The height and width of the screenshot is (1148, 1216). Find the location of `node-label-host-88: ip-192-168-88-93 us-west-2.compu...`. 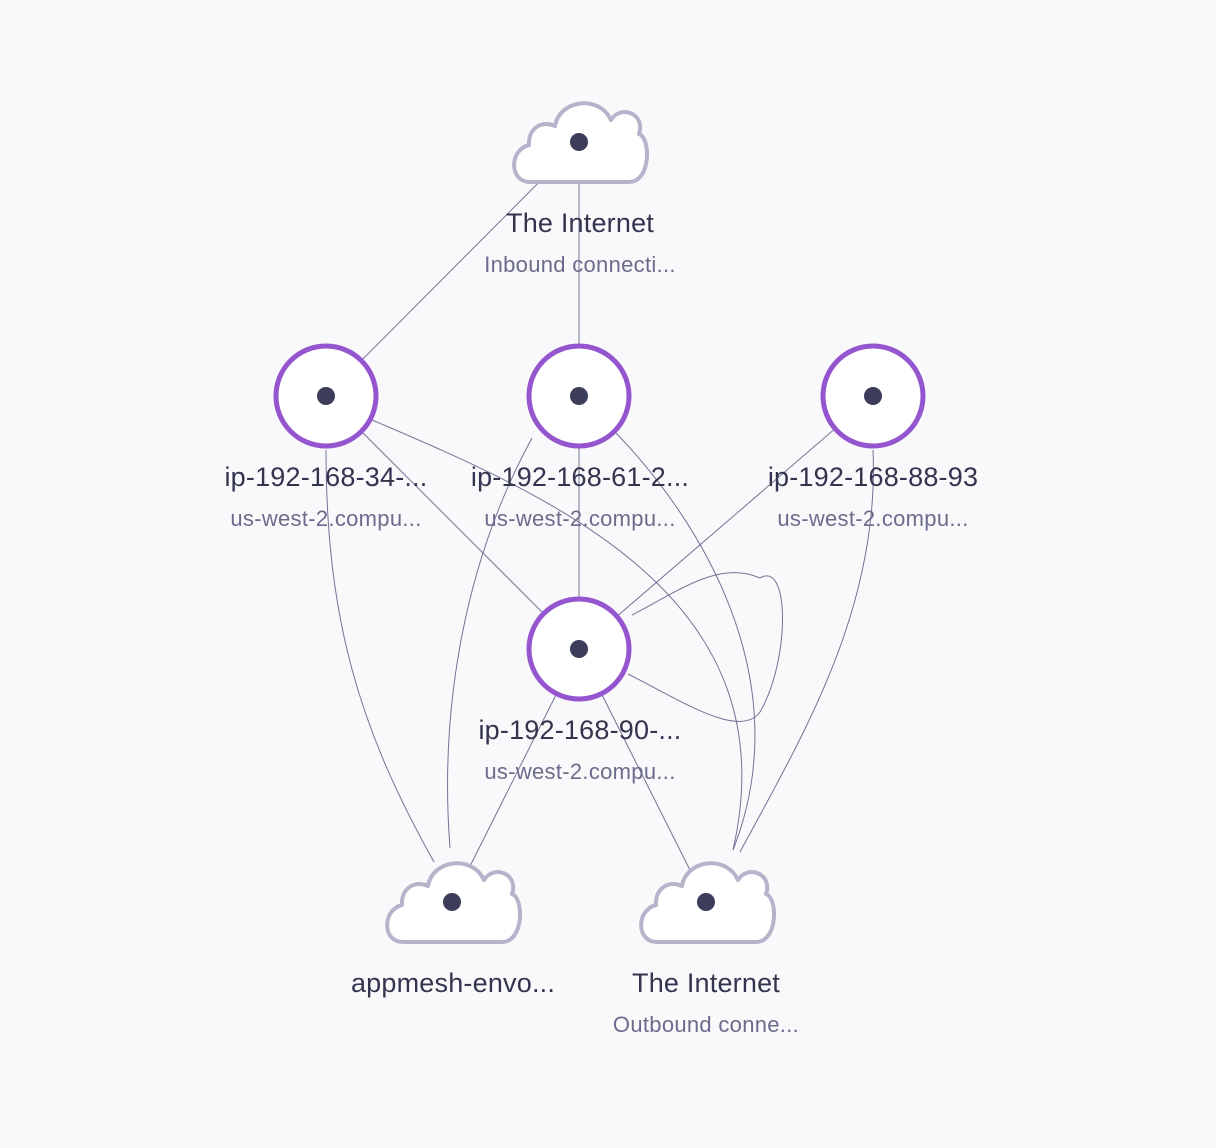

node-label-host-88: ip-192-168-88-93 us-west-2.compu... is located at coordinates (873, 497).